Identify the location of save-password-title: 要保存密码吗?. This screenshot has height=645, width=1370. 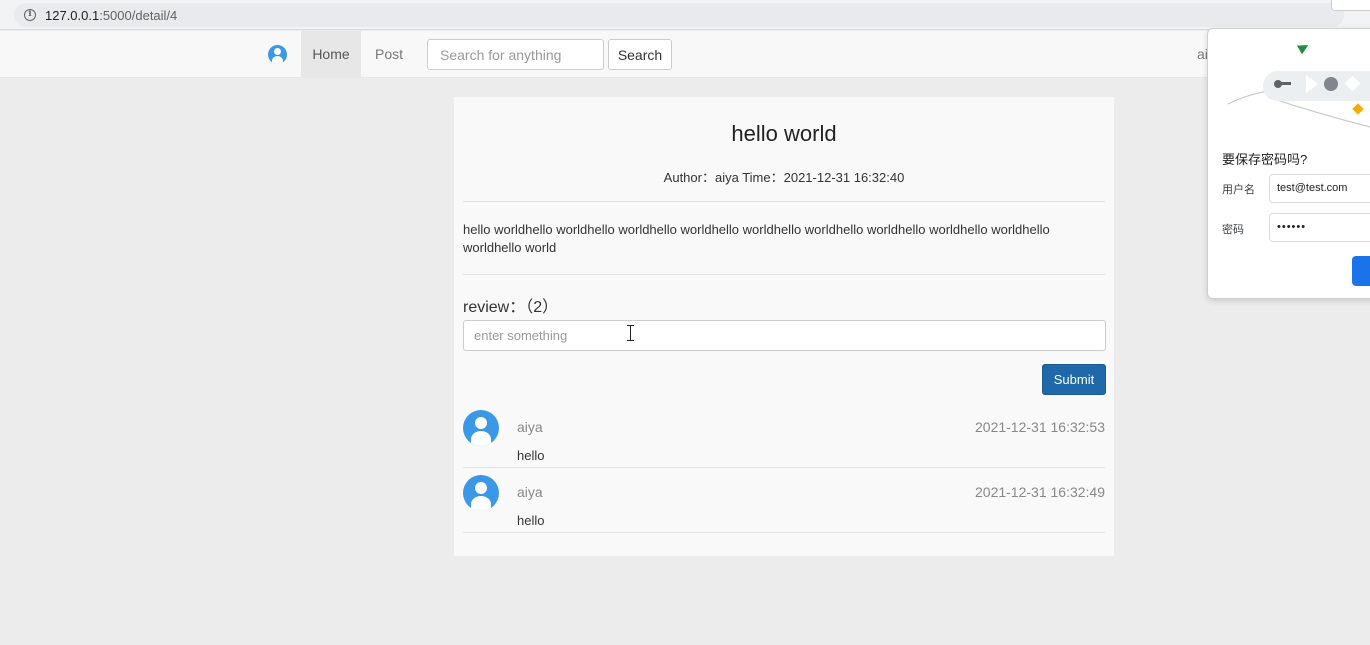
(1265, 159).